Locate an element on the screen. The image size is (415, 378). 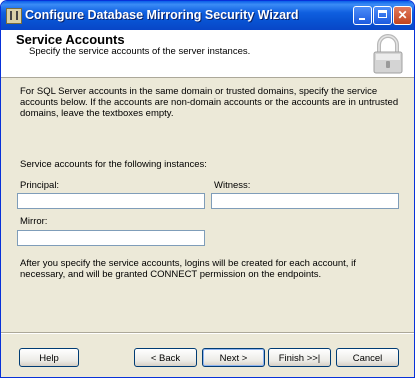
footer-separator is located at coordinates (207, 333).